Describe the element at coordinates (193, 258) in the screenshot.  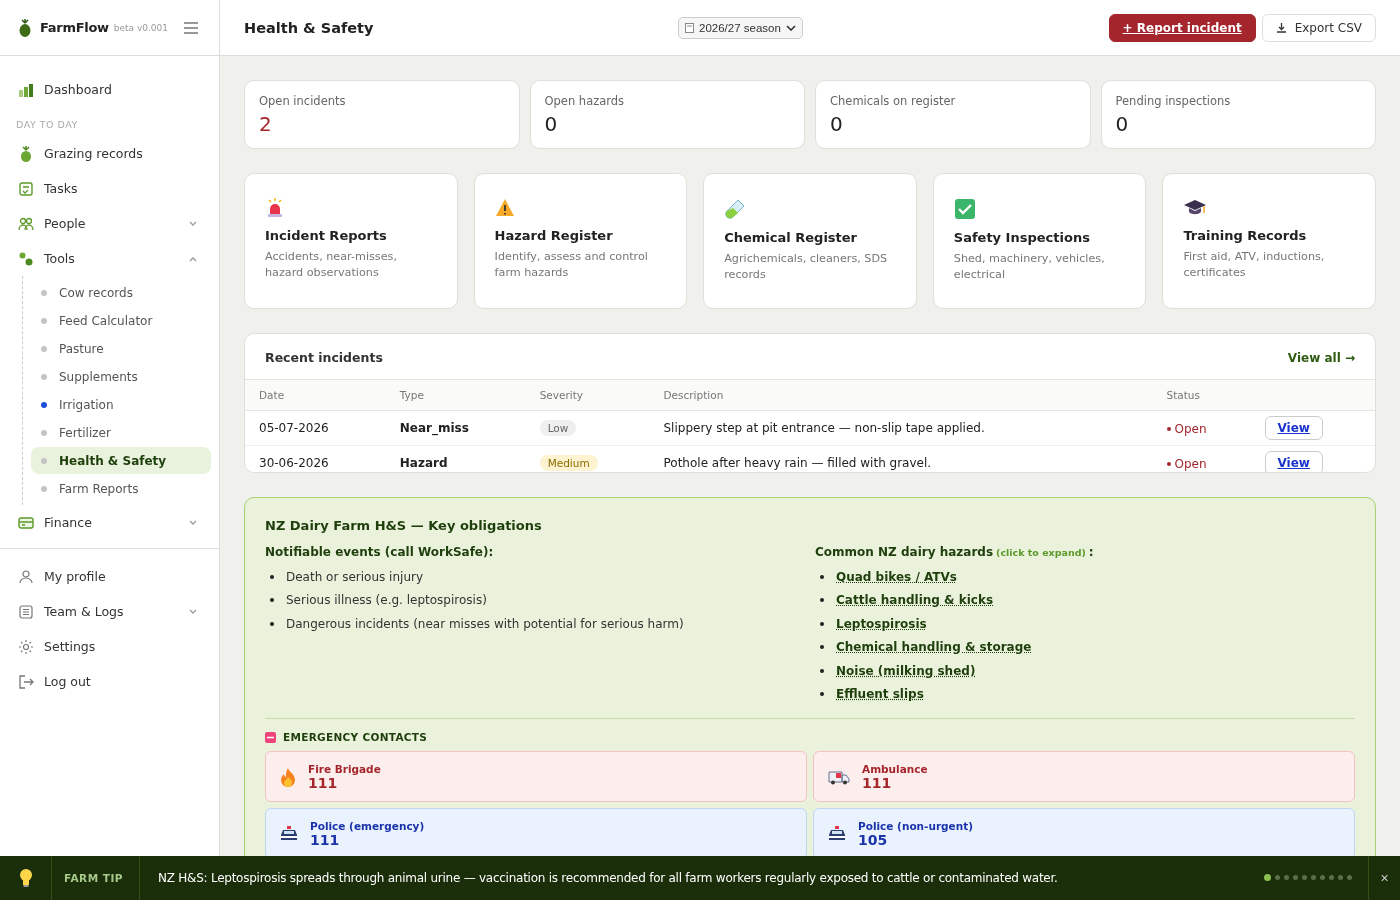
I see `chevron-up-icon` at that location.